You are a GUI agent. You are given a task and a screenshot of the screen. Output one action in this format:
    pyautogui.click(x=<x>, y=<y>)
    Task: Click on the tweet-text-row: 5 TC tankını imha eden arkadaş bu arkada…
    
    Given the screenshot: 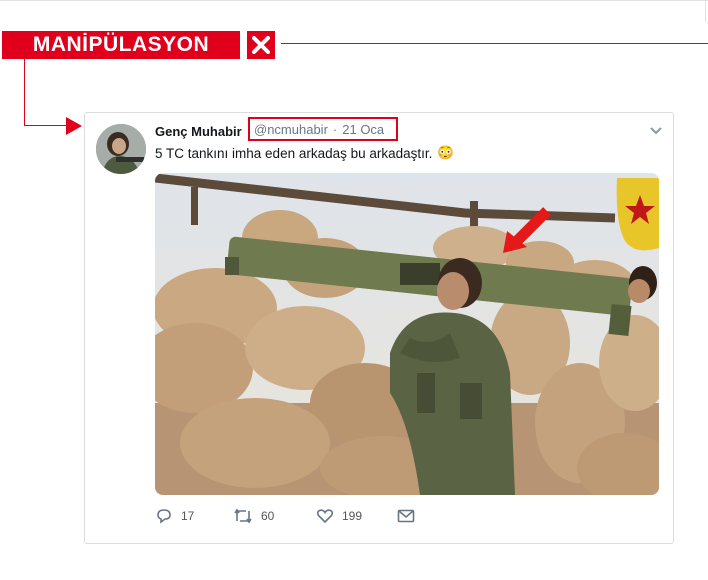 What is the action you would take?
    pyautogui.click(x=304, y=153)
    